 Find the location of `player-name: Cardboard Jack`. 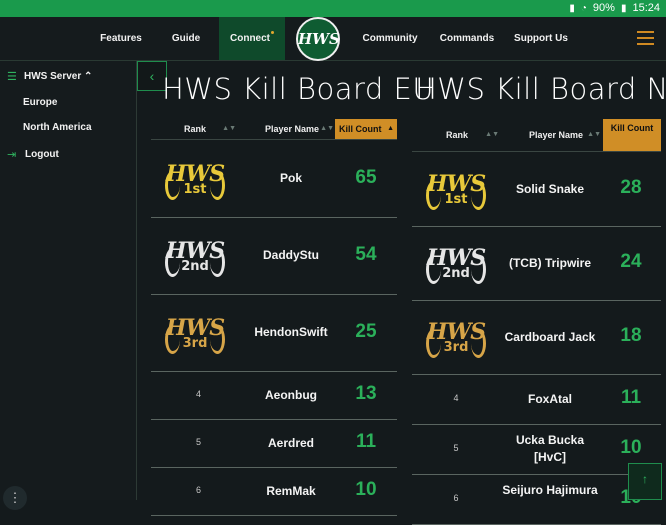

player-name: Cardboard Jack is located at coordinates (550, 336).